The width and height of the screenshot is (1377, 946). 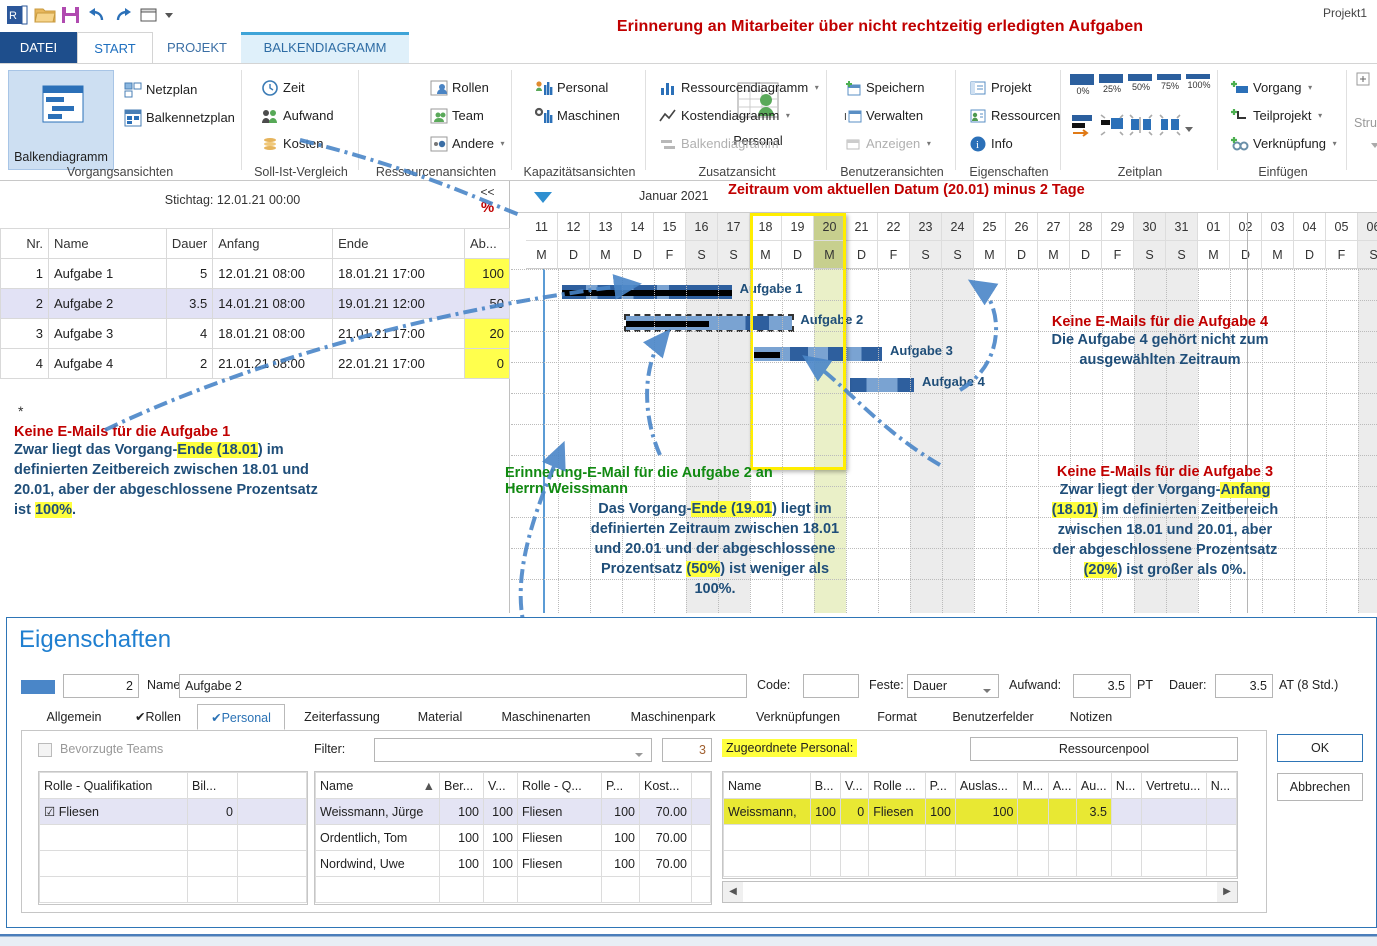 I want to click on button-kapazitaet-personal: Personal, so click(x=570, y=88).